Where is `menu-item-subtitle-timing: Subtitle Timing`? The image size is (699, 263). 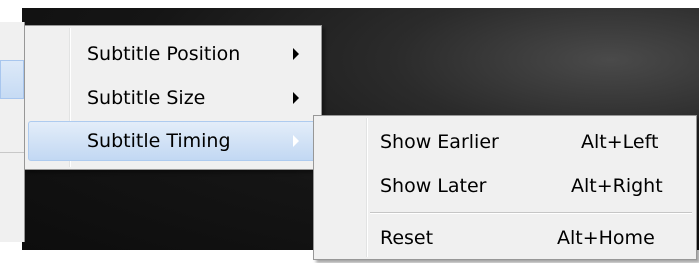
menu-item-subtitle-timing: Subtitle Timing is located at coordinates (172, 141).